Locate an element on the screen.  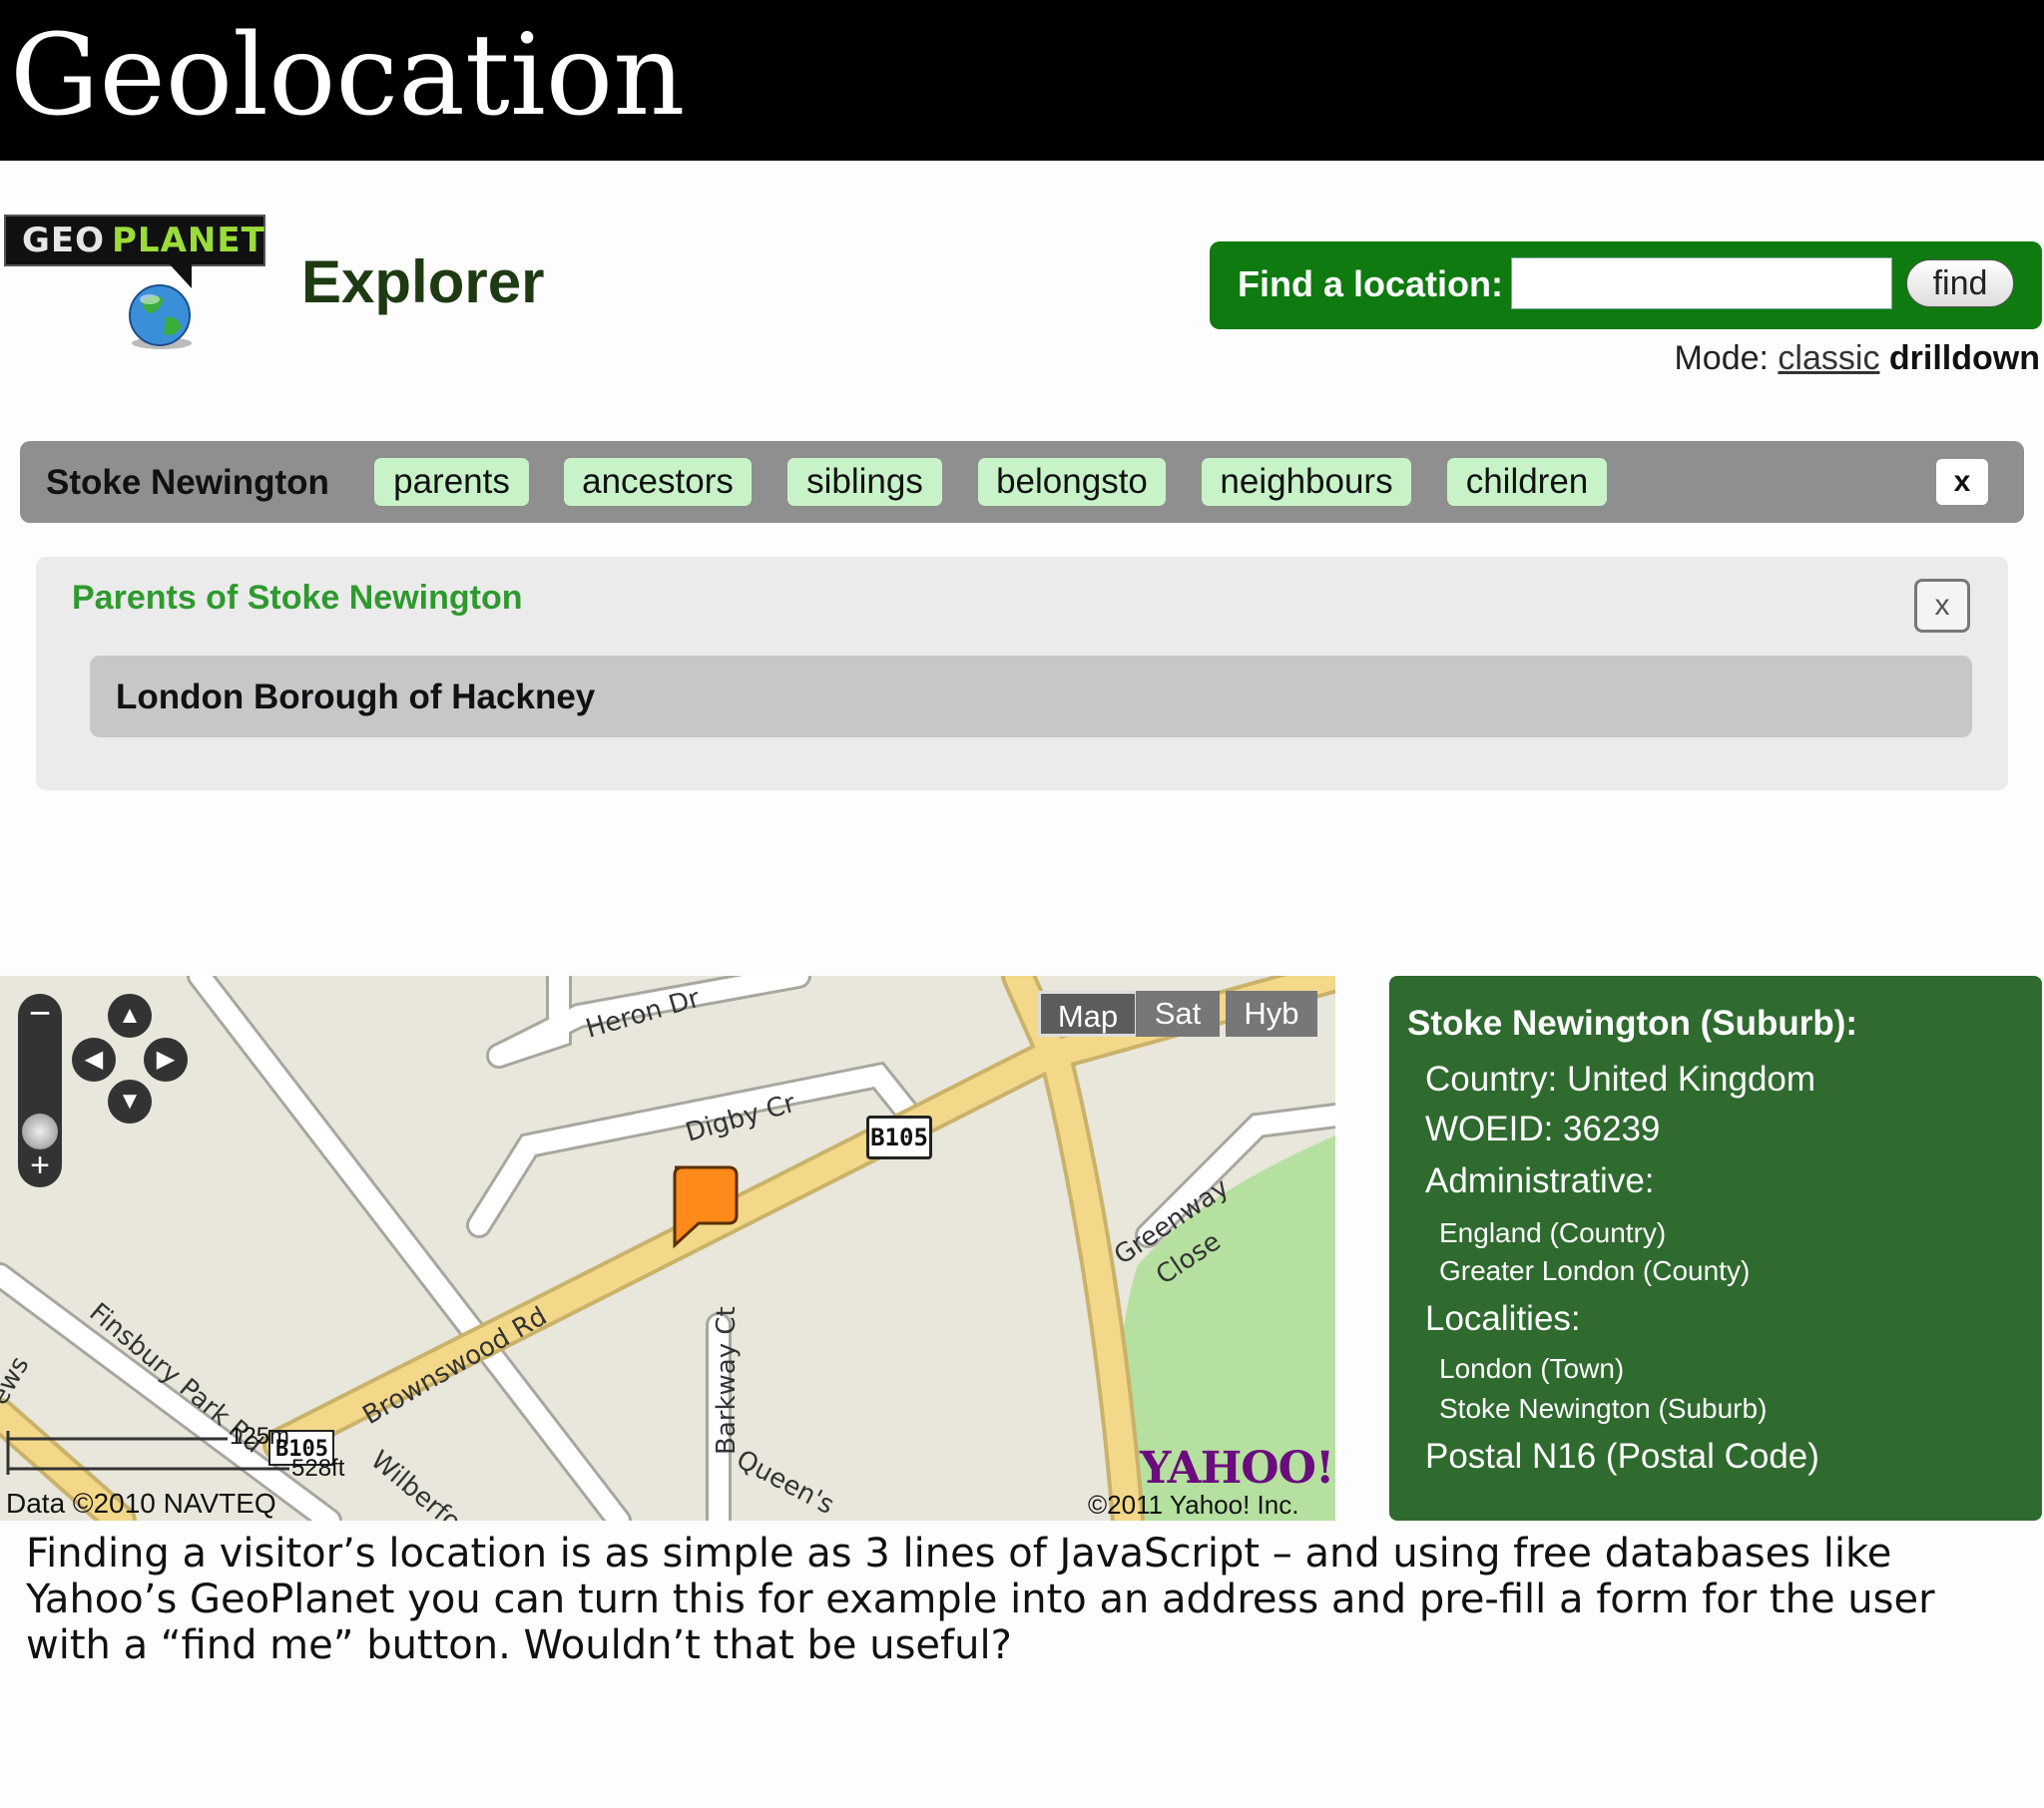
info-administrative-item: England (Country) is located at coordinates (1553, 1233).